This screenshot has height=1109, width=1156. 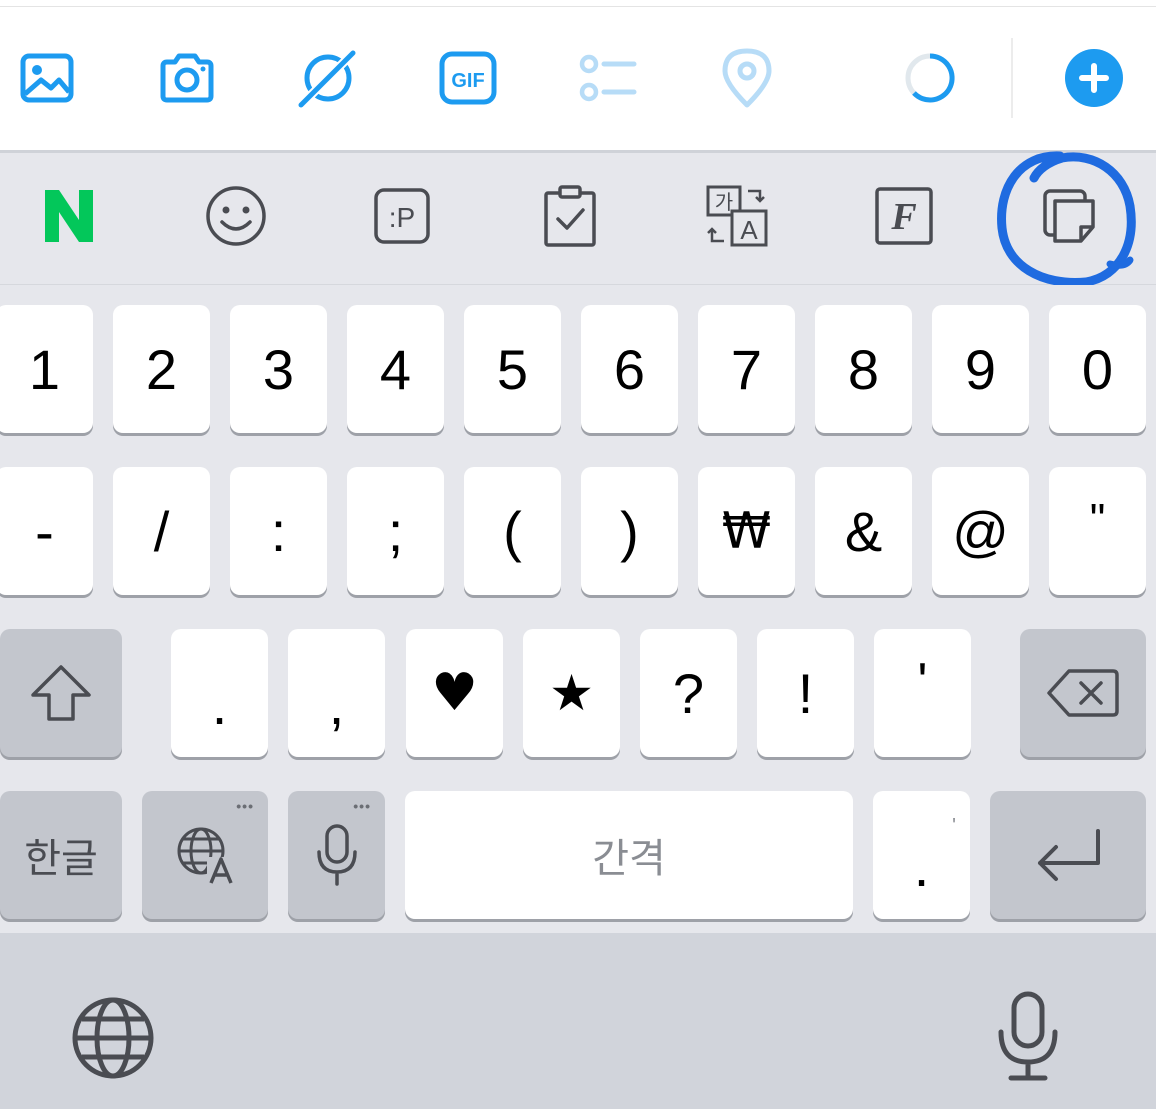 I want to click on gif-icon: GIF, so click(x=468, y=78).